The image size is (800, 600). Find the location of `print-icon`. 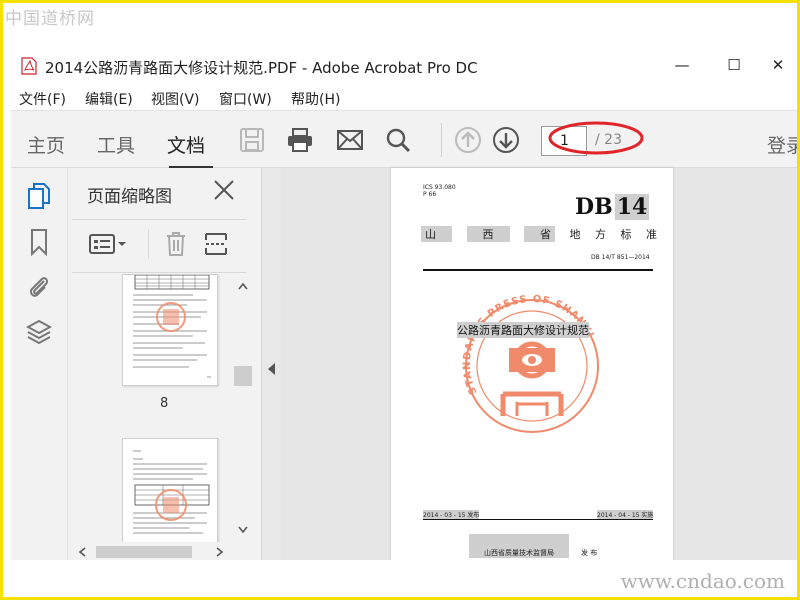

print-icon is located at coordinates (300, 140).